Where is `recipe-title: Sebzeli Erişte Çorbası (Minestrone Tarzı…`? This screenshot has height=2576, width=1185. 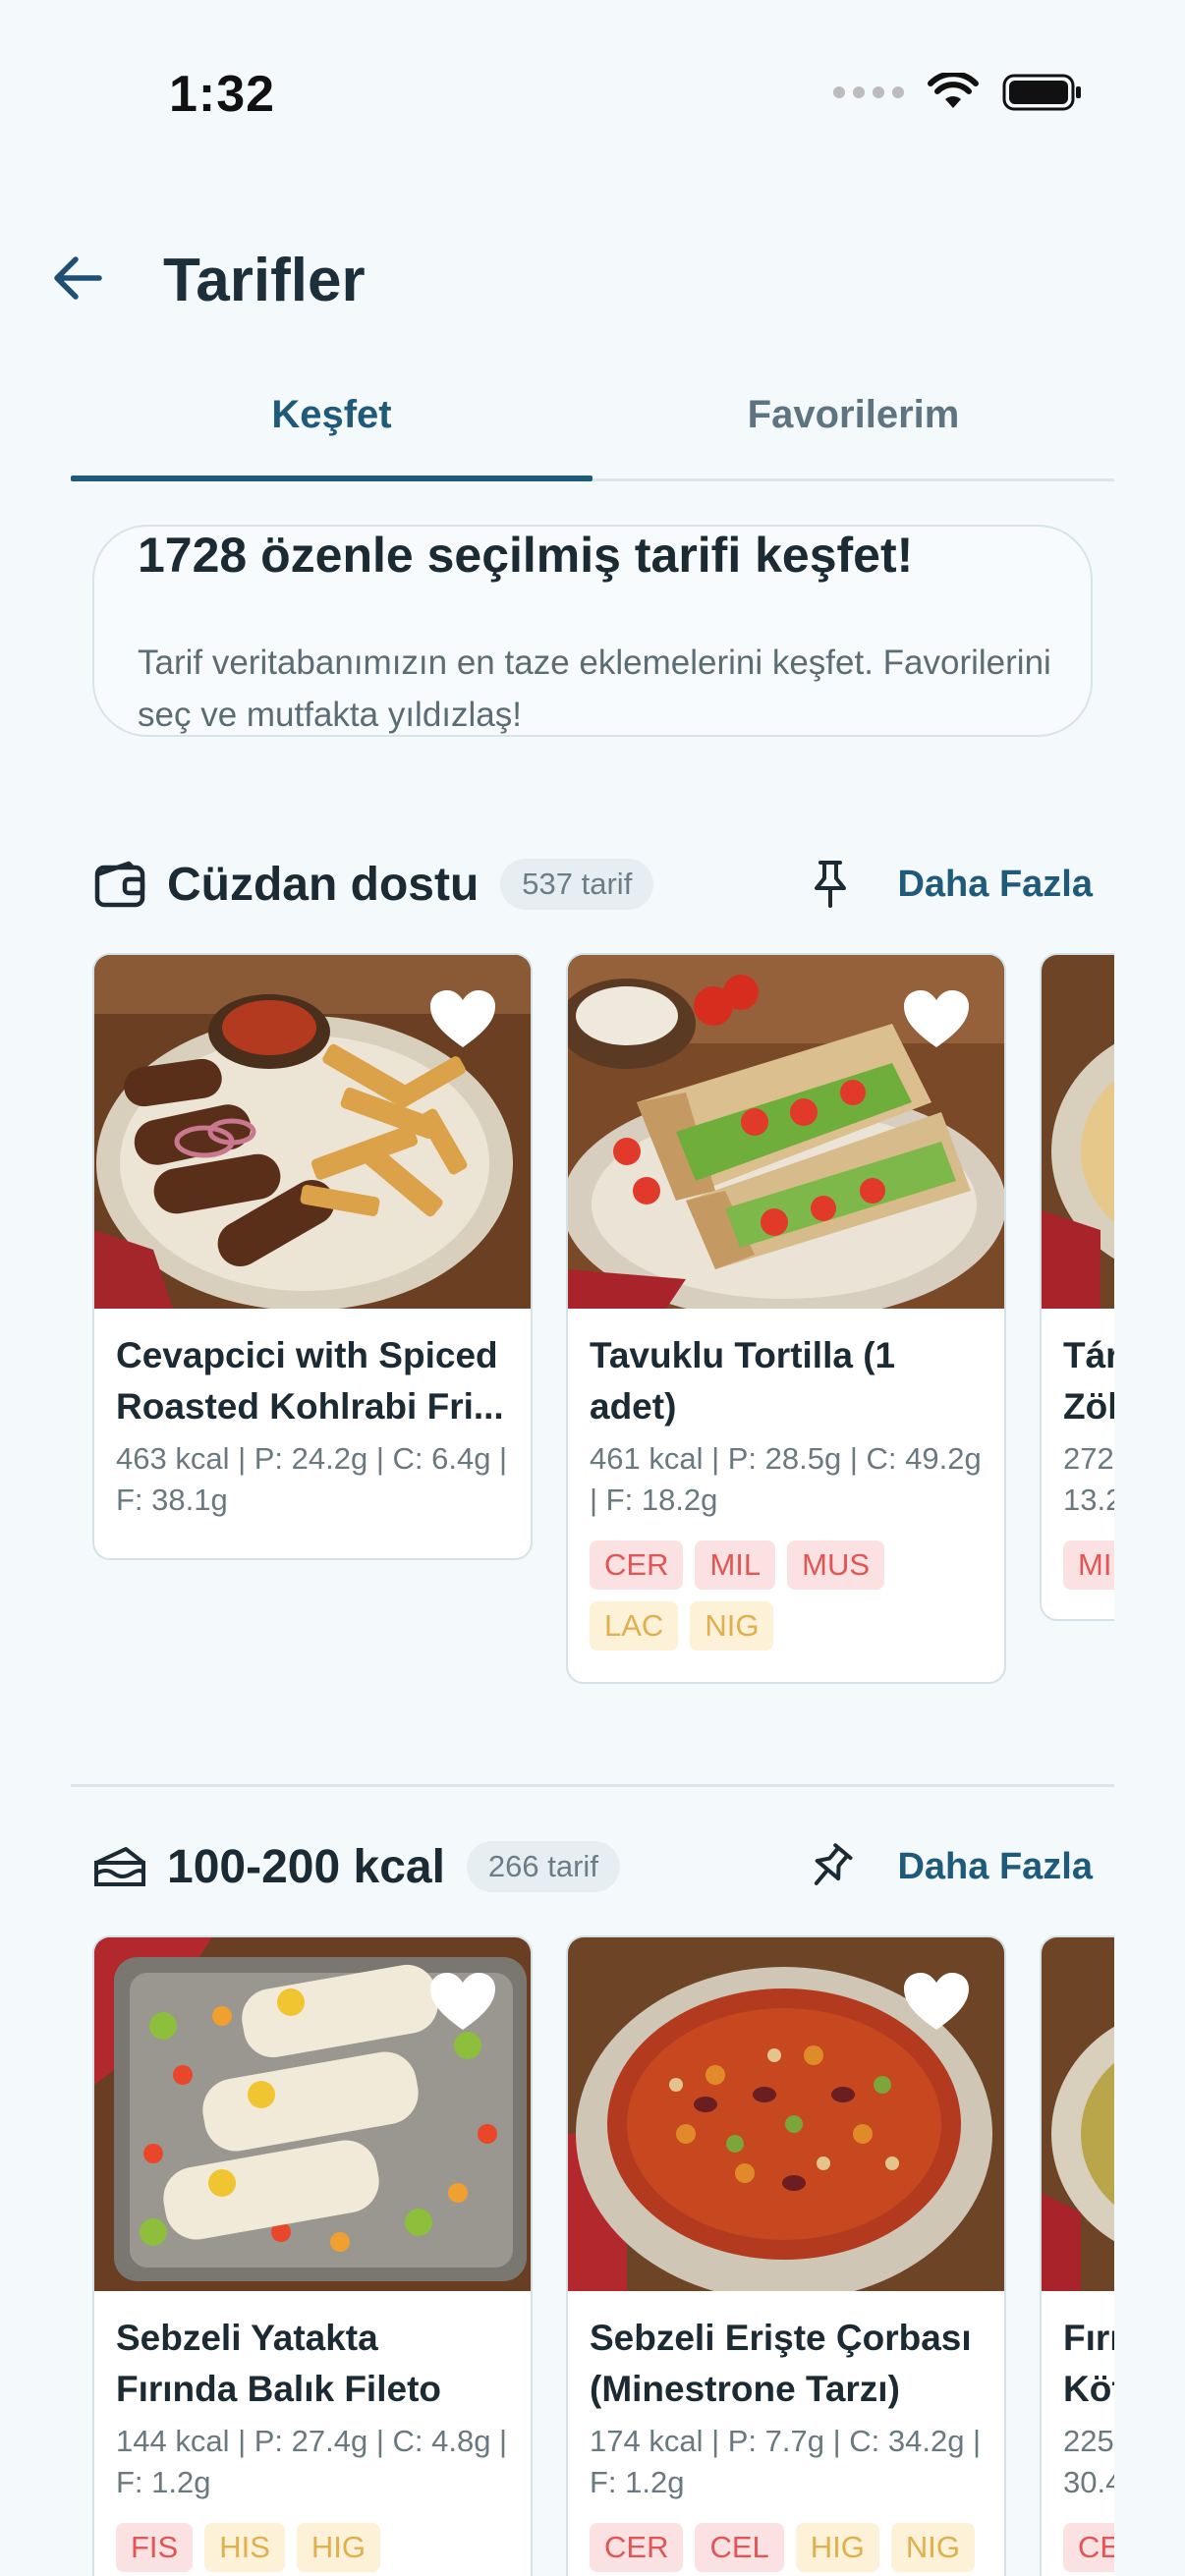 recipe-title: Sebzeli Erişte Çorbası (Minestrone Tarzı… is located at coordinates (781, 2363).